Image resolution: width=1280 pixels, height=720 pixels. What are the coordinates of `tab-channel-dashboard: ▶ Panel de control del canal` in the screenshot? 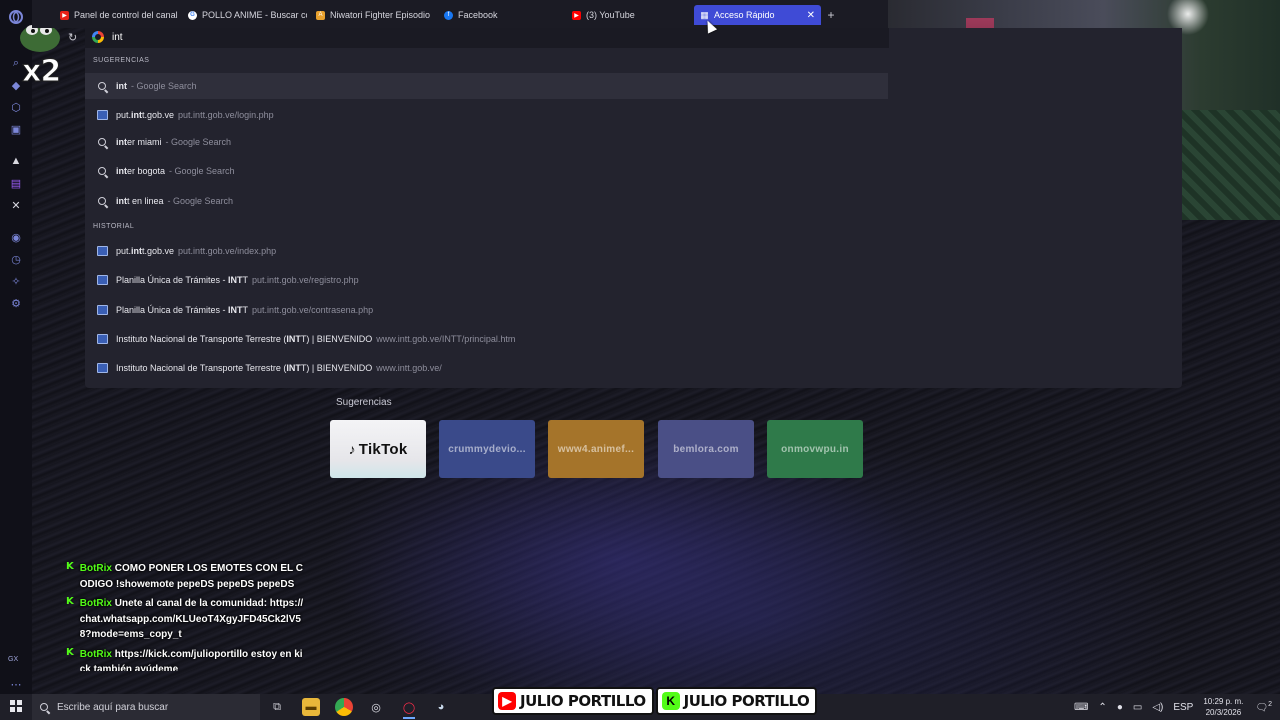 It's located at (116, 15).